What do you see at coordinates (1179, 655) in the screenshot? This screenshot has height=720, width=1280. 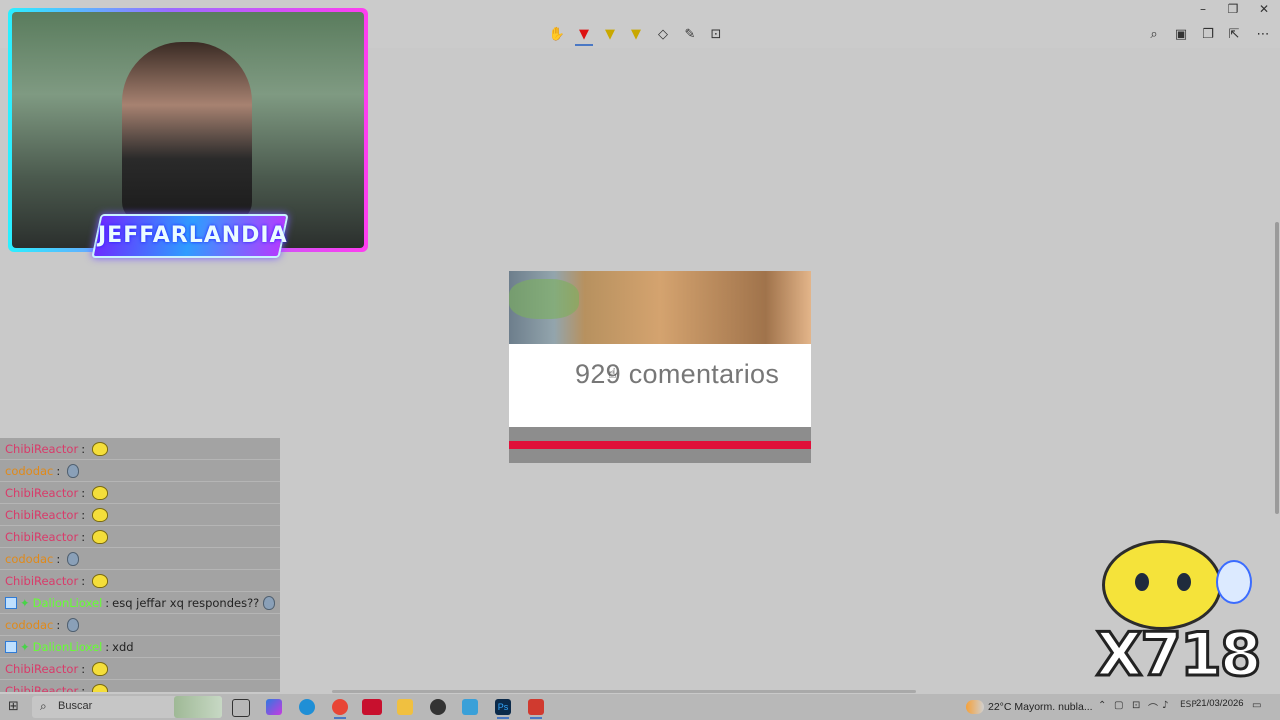 I see `combo-counter: X718` at bounding box center [1179, 655].